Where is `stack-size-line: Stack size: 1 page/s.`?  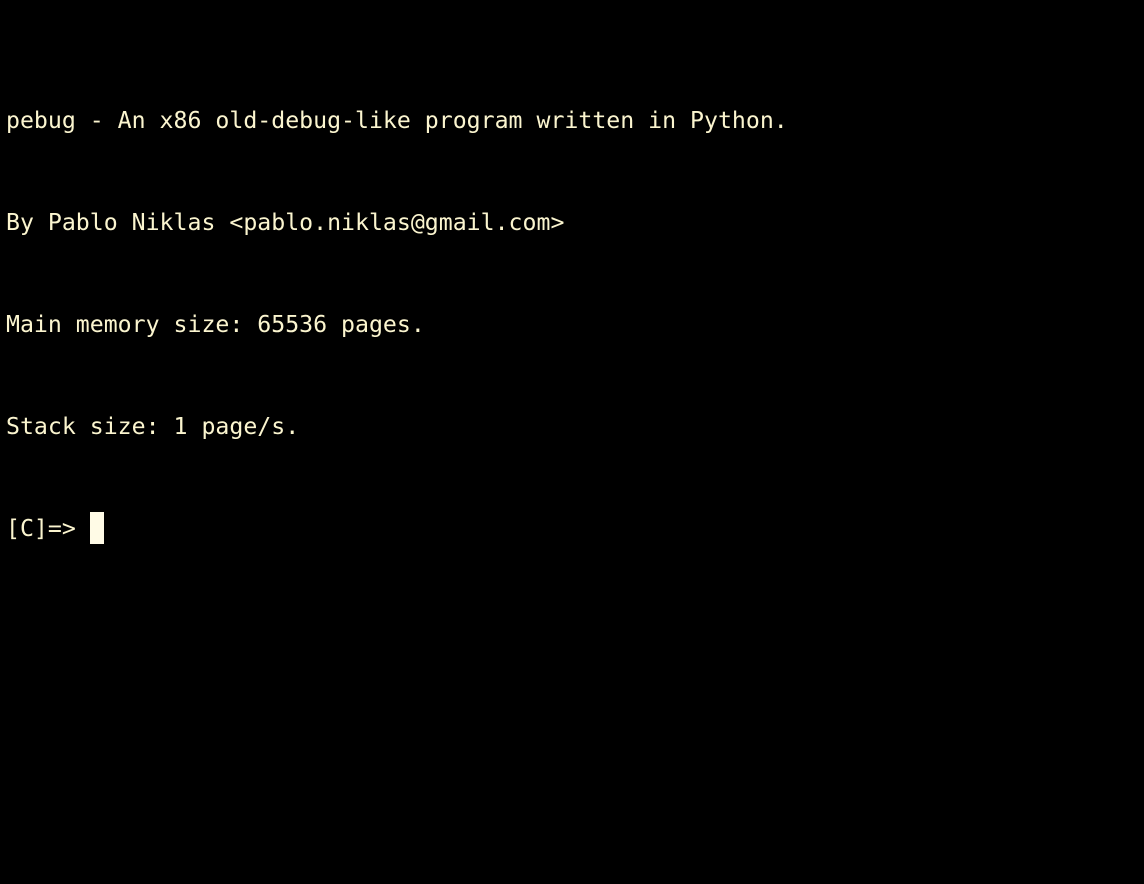
stack-size-line: Stack size: 1 page/s. is located at coordinates (153, 426).